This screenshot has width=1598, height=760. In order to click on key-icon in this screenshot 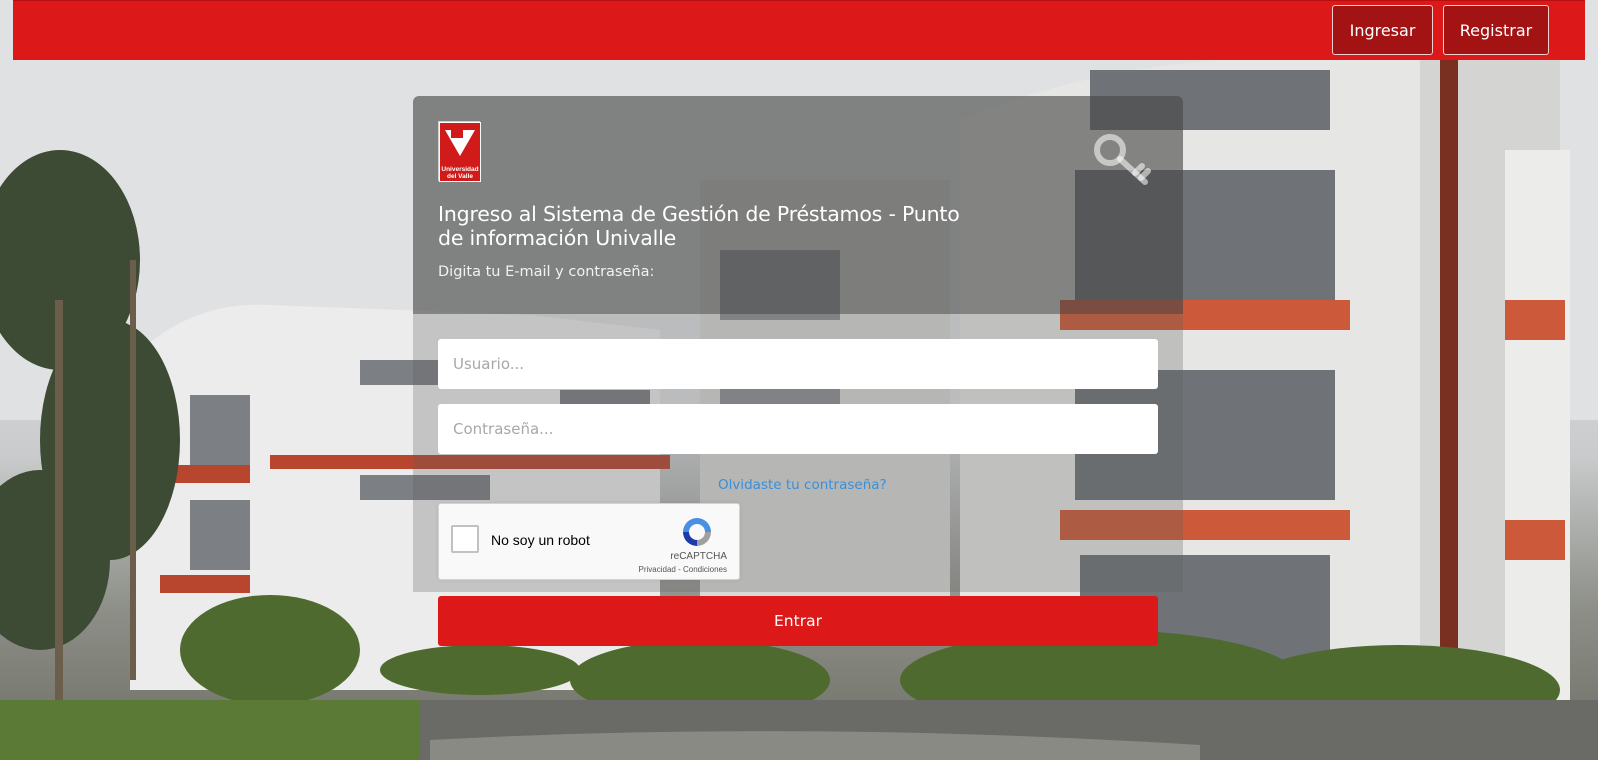, I will do `click(1125, 159)`.